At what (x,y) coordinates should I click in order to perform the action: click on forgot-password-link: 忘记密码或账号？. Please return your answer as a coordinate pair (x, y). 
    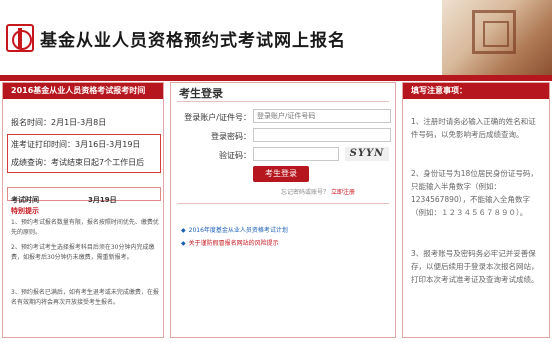
    Looking at the image, I should click on (305, 192).